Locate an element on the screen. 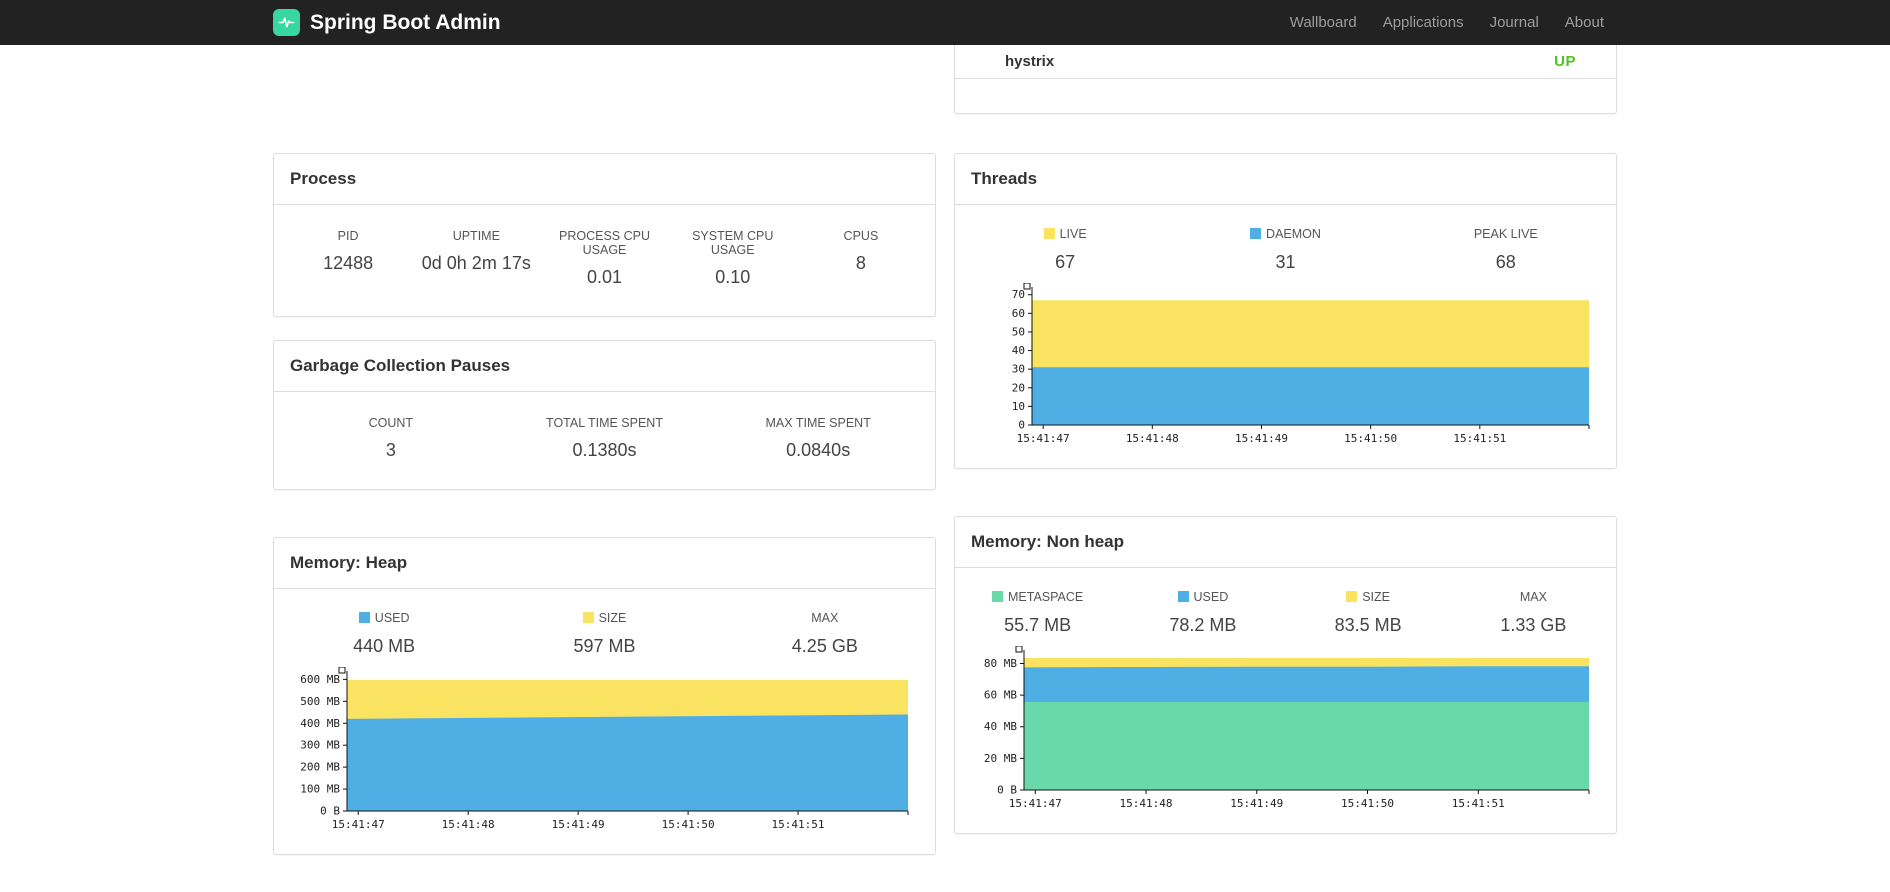 The height and width of the screenshot is (892, 1890). svg-text: 100 MB is located at coordinates (320, 789).